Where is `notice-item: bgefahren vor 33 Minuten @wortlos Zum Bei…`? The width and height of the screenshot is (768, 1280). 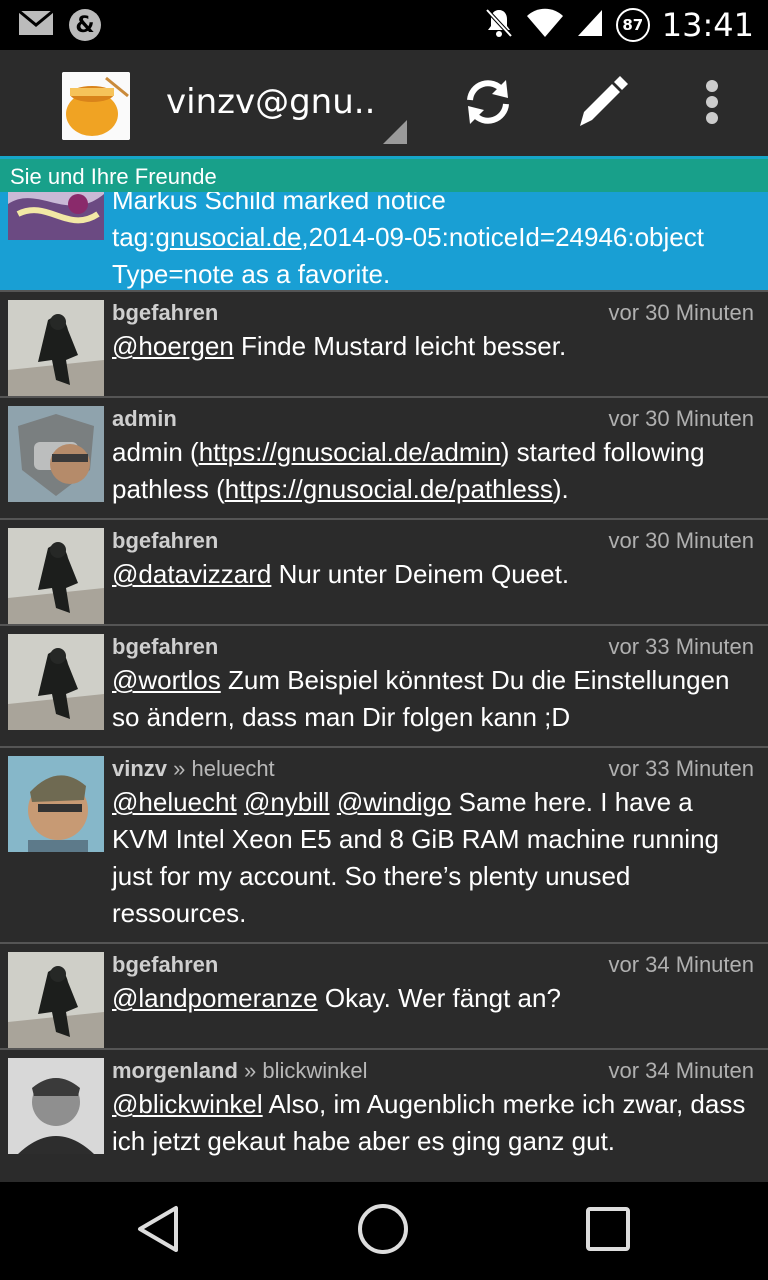 notice-item: bgefahren vor 33 Minuten @wortlos Zum Bei… is located at coordinates (384, 685).